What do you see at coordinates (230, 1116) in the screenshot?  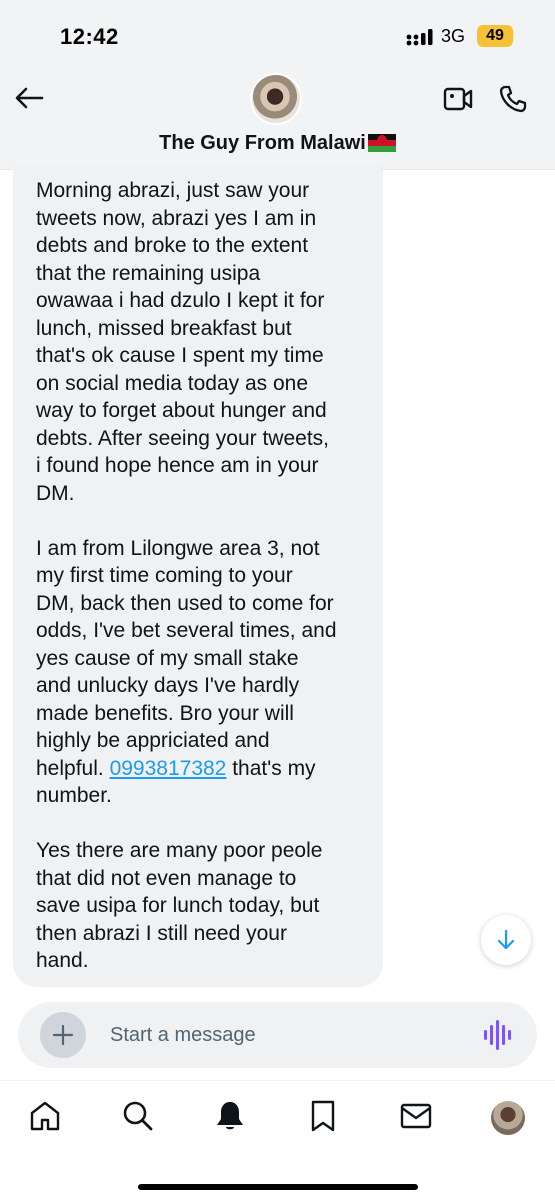 I see `notifications-bell-icon` at bounding box center [230, 1116].